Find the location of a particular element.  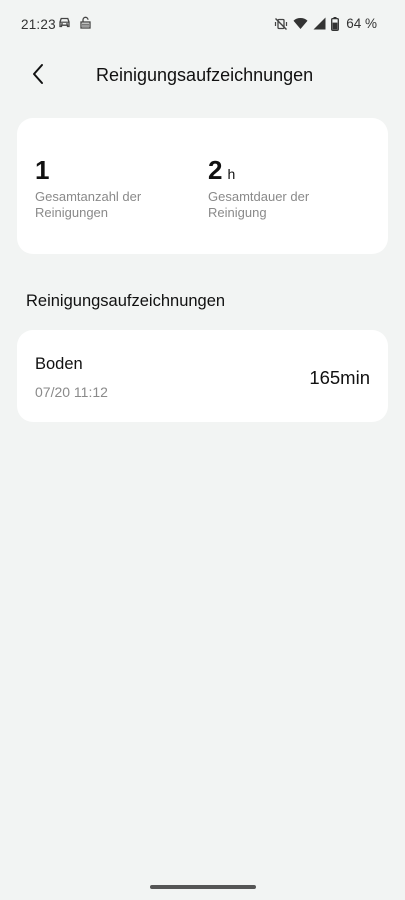

back-button is located at coordinates (38, 74).